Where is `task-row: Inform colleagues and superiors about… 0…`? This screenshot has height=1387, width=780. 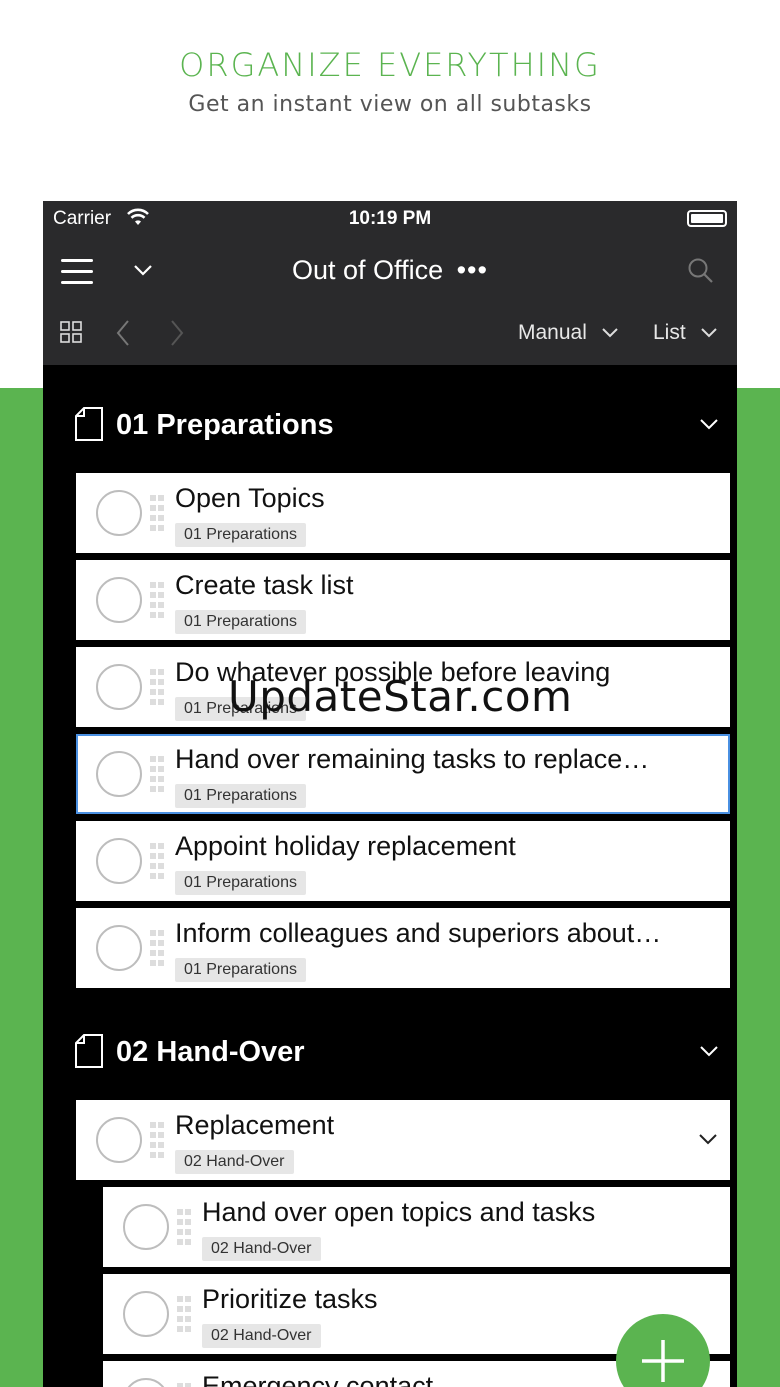
task-row: Inform colleagues and superiors about… 0… is located at coordinates (403, 948).